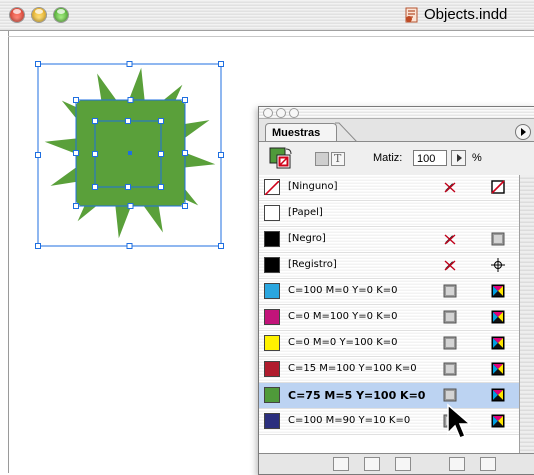 This screenshot has width=534, height=475. What do you see at coordinates (457, 464) in the screenshot?
I see `new-swatch-button` at bounding box center [457, 464].